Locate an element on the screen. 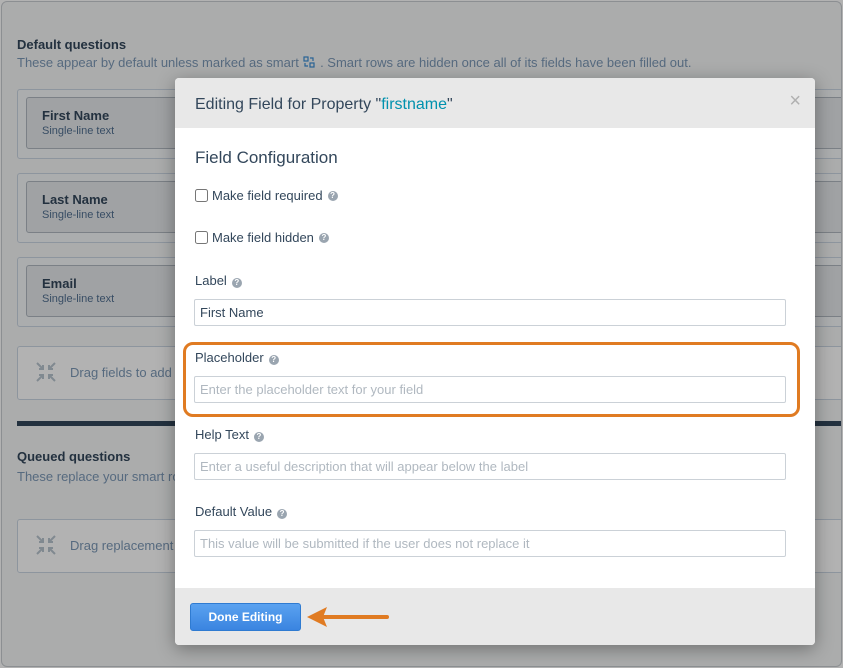 Image resolution: width=843 pixels, height=668 pixels. required-label: Make field required is located at coordinates (267, 195).